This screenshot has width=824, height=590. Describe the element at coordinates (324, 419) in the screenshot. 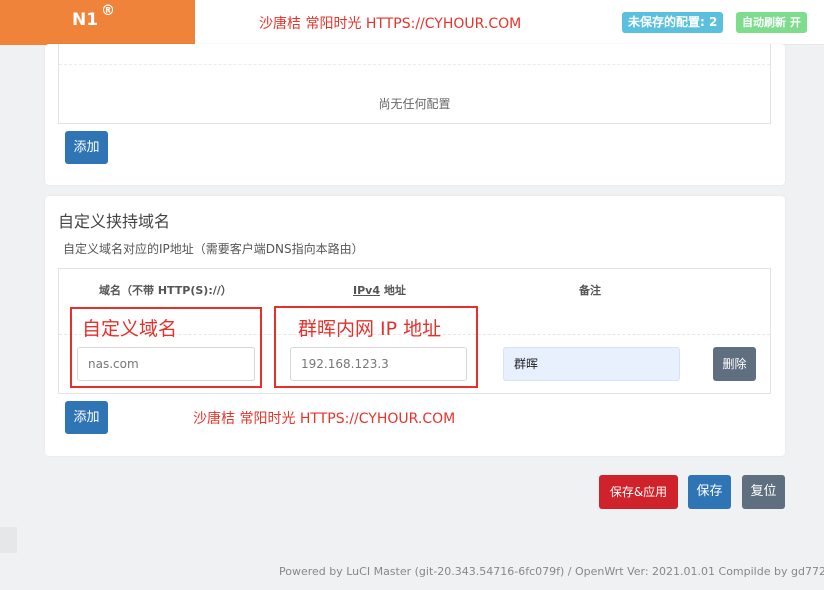

I see `watermark-body: 沙唐桔 常阳时光 HTTPS://CYHOUR.COM` at that location.